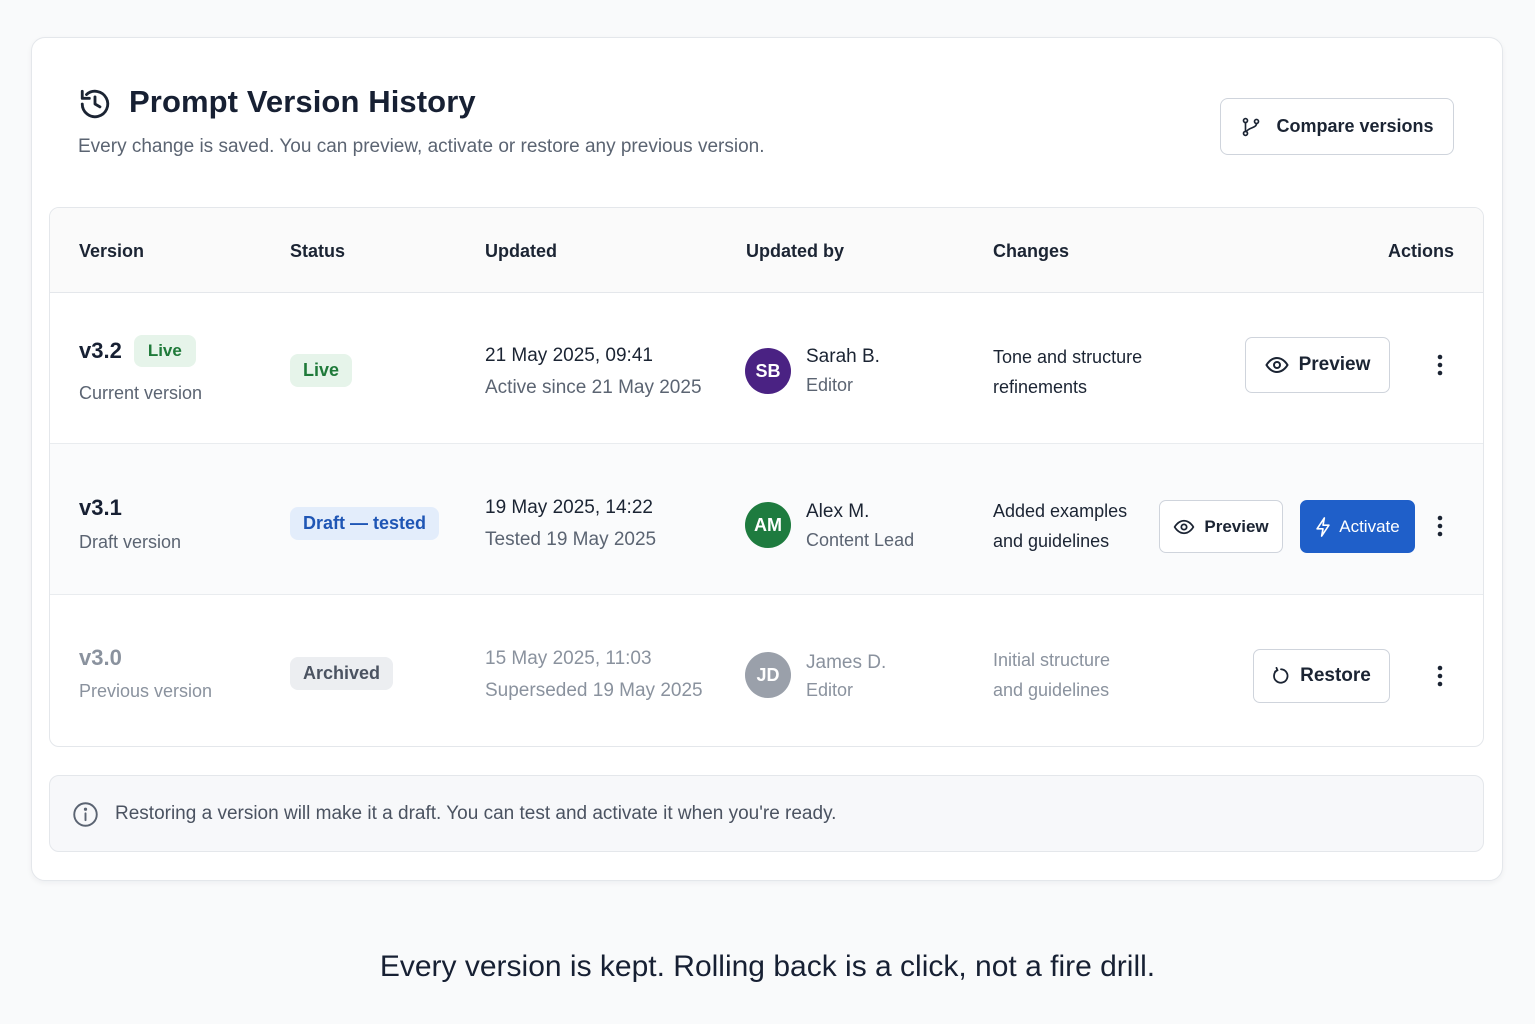 This screenshot has height=1024, width=1535. Describe the element at coordinates (1355, 126) in the screenshot. I see `compare-versions-label: Compare versions` at that location.